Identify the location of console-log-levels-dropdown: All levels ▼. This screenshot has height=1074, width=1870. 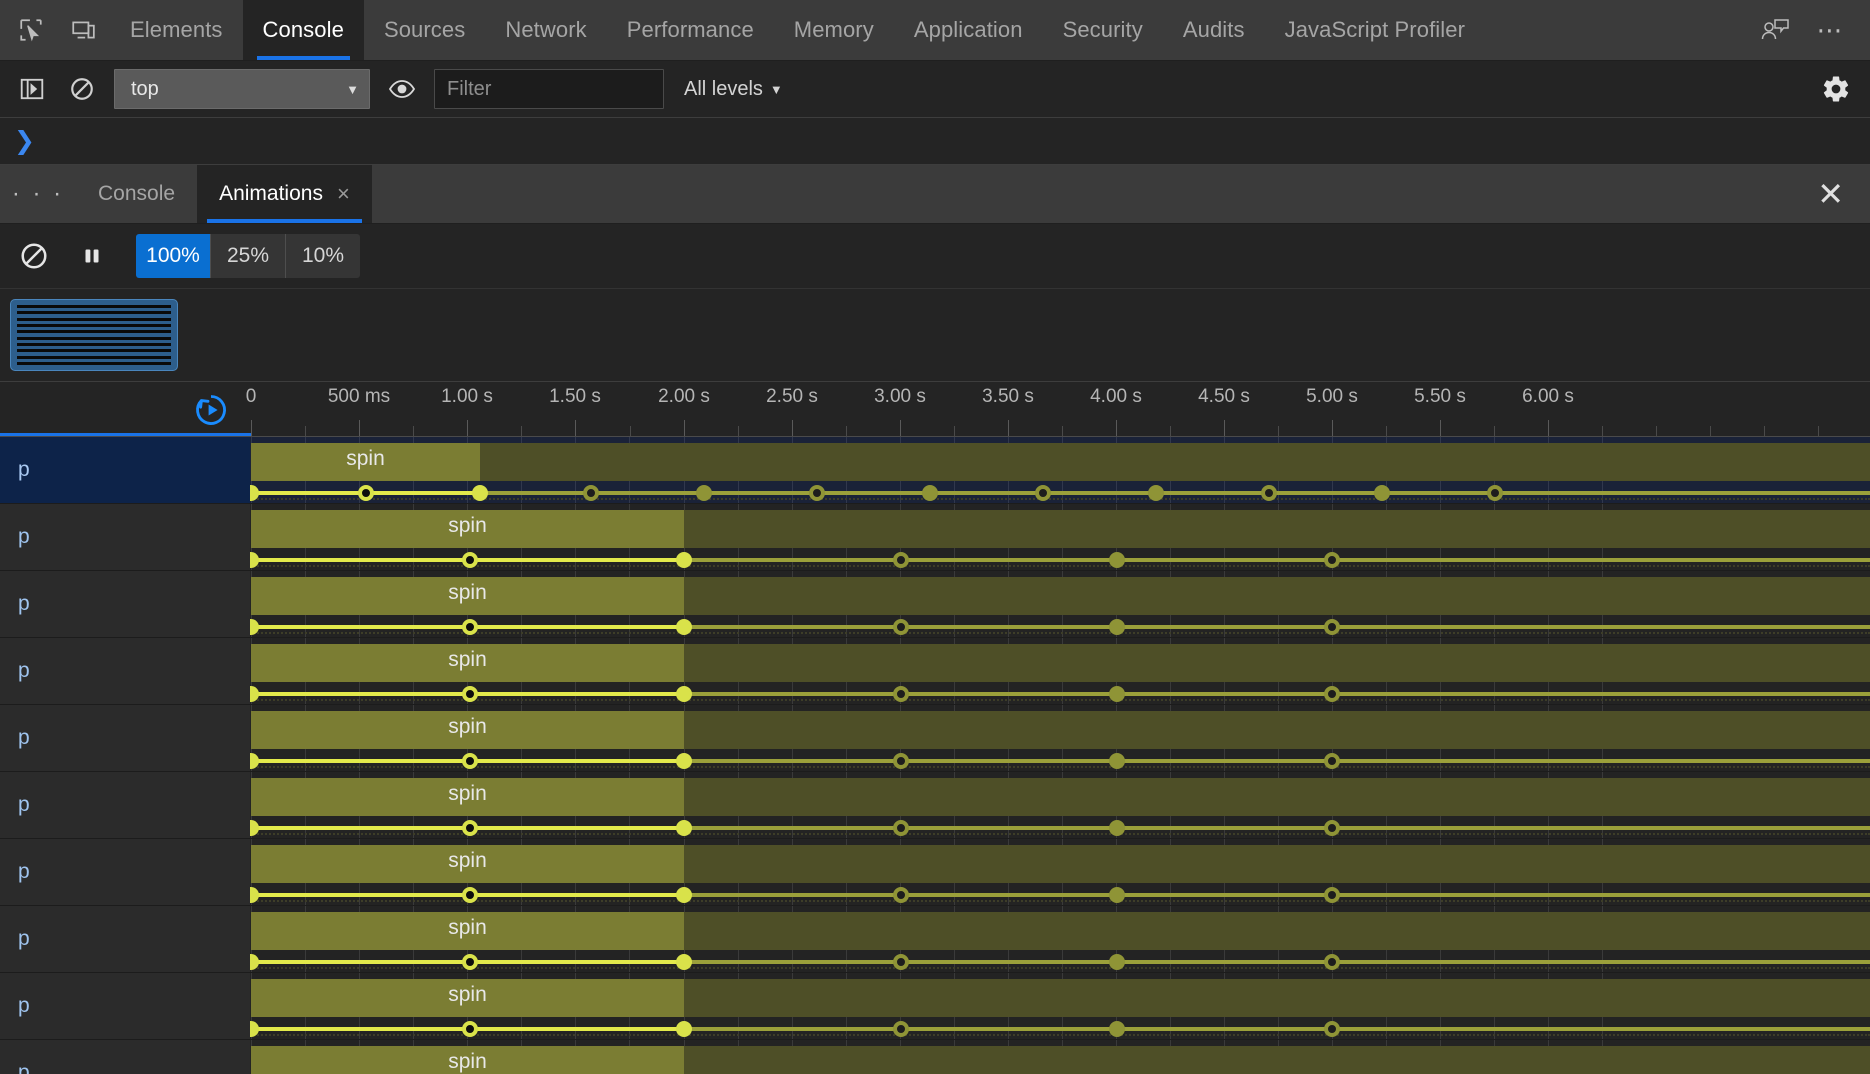
(733, 89).